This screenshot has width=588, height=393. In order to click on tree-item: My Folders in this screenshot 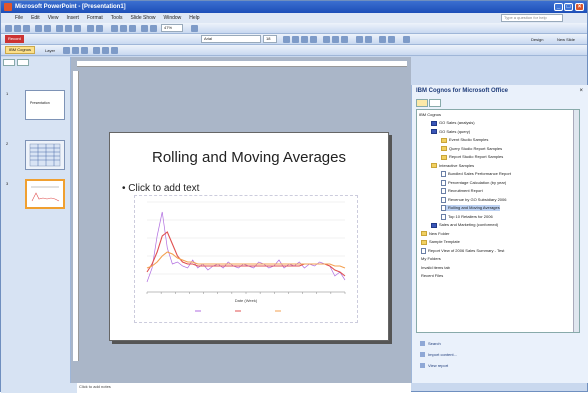, I will do `click(431, 259)`.